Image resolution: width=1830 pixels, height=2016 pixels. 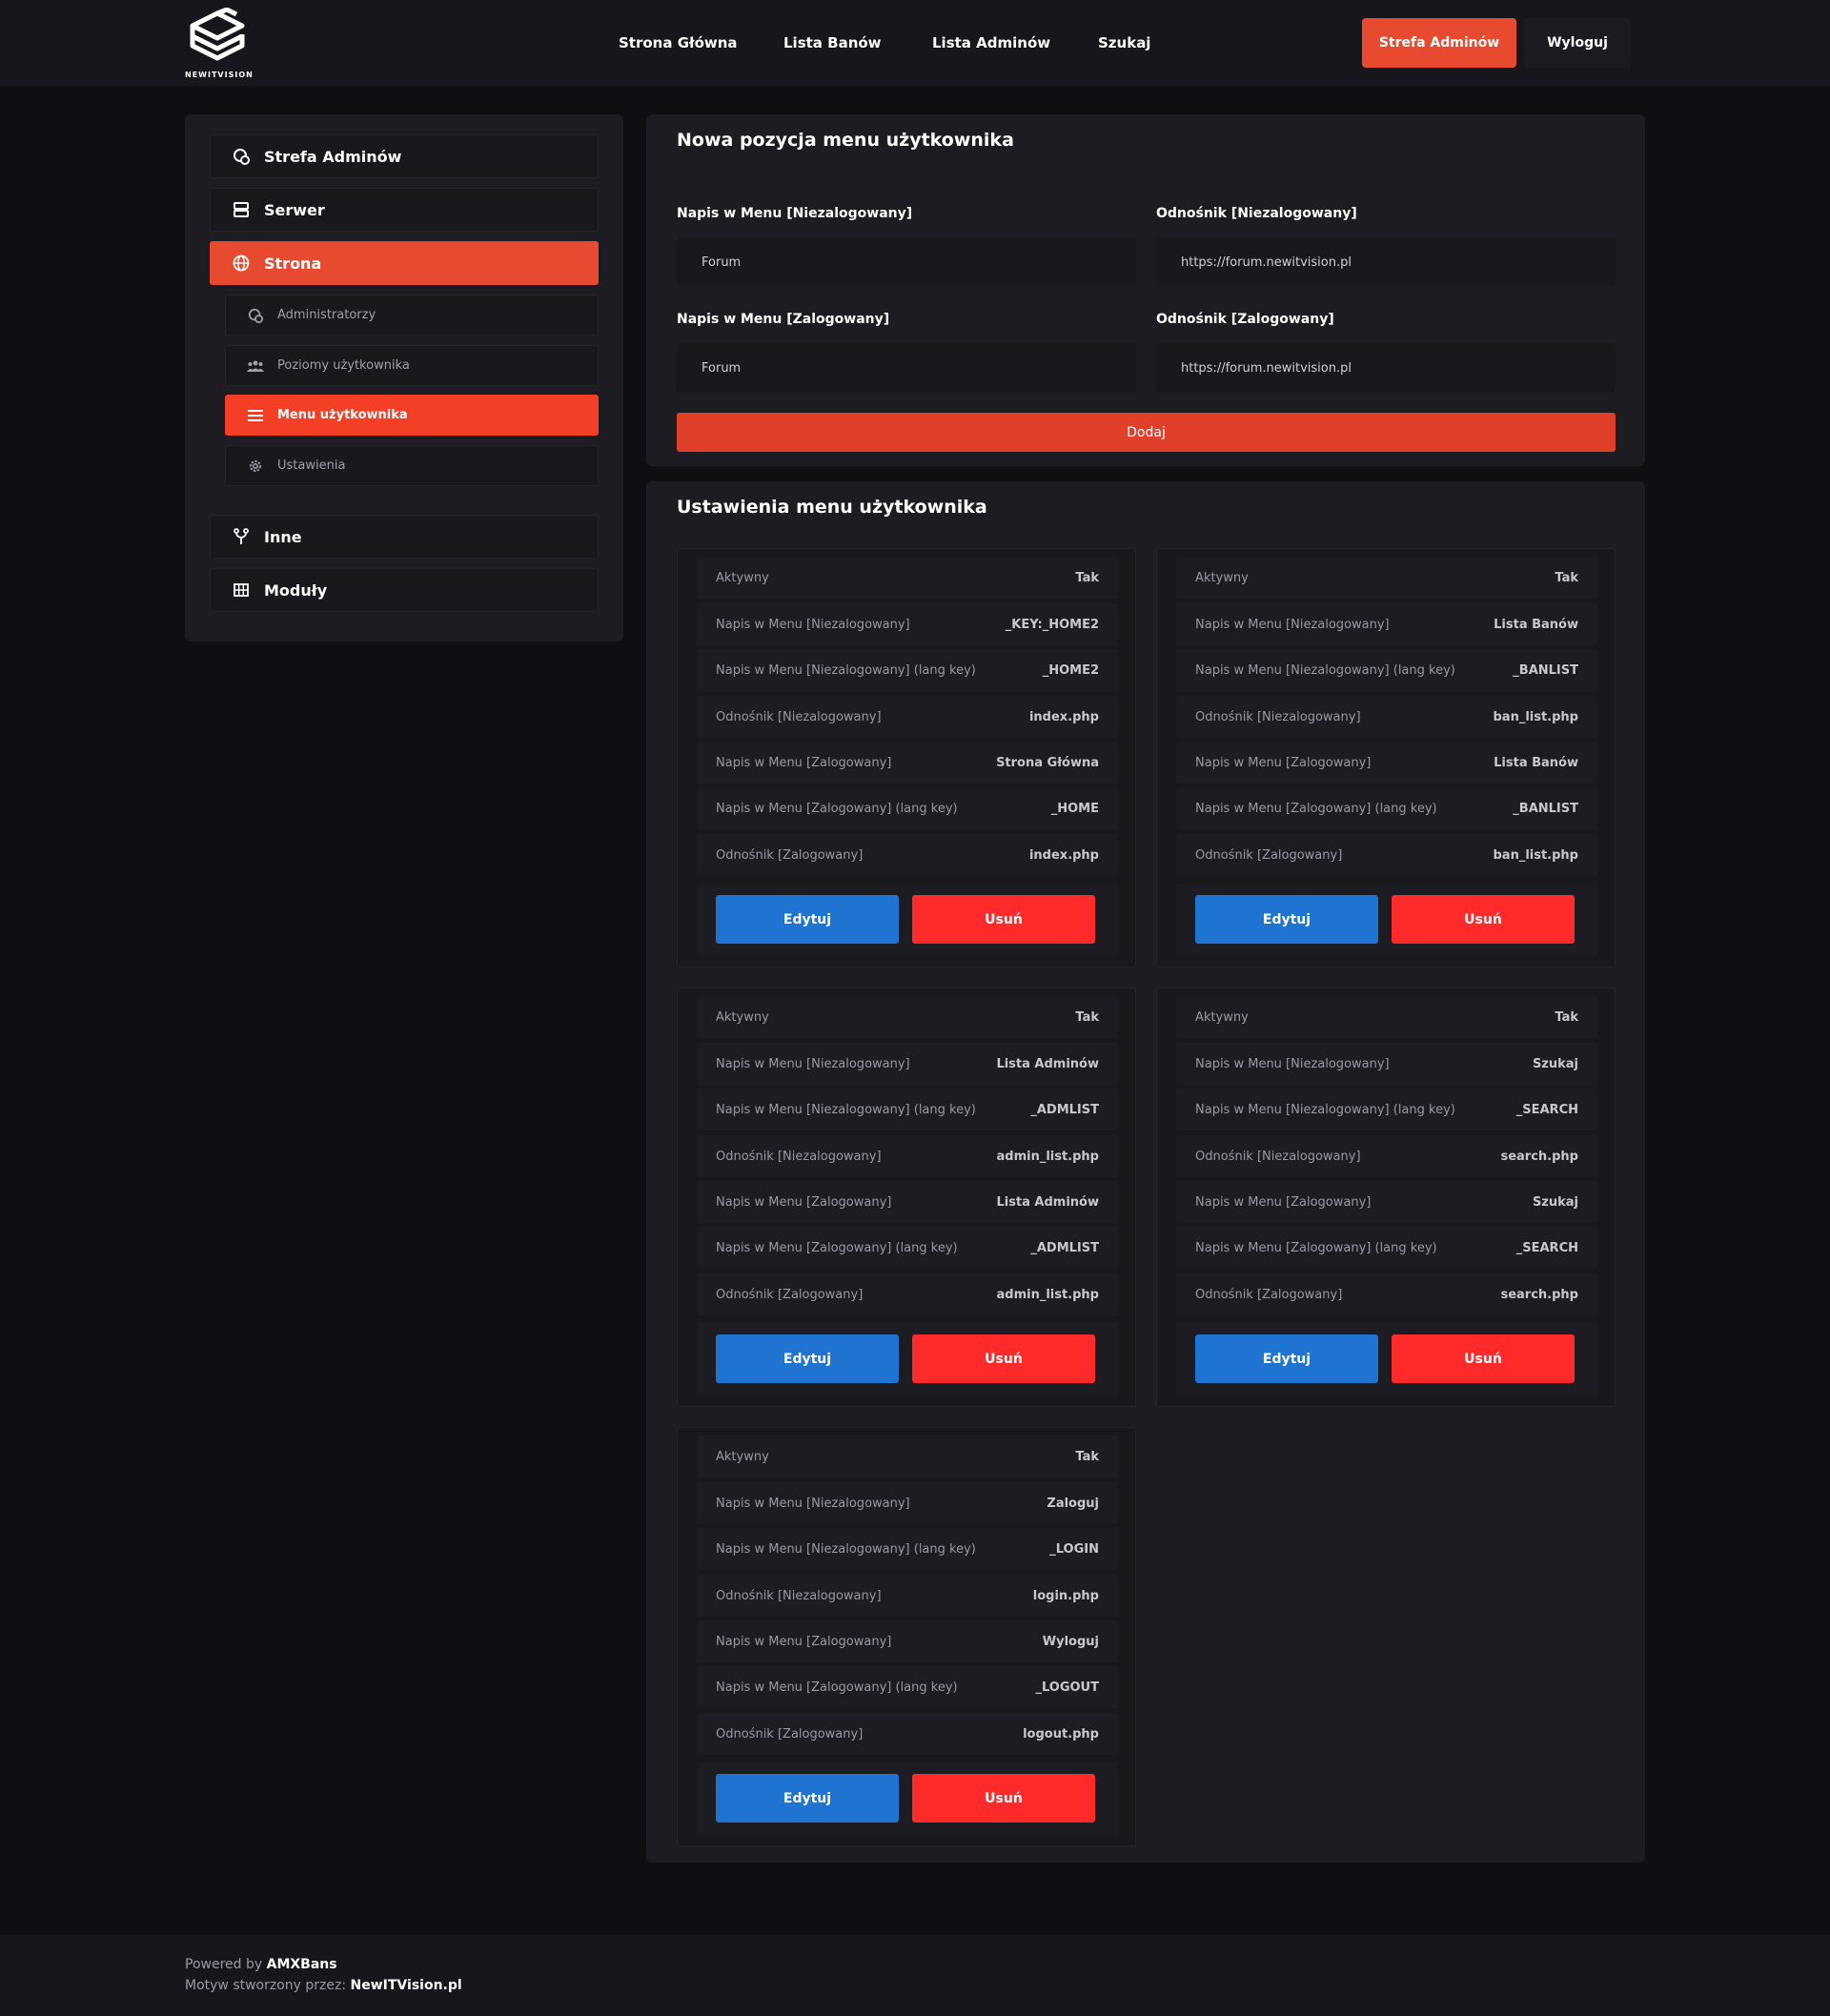 I want to click on logo-text: NEWITVISION, so click(x=219, y=75).